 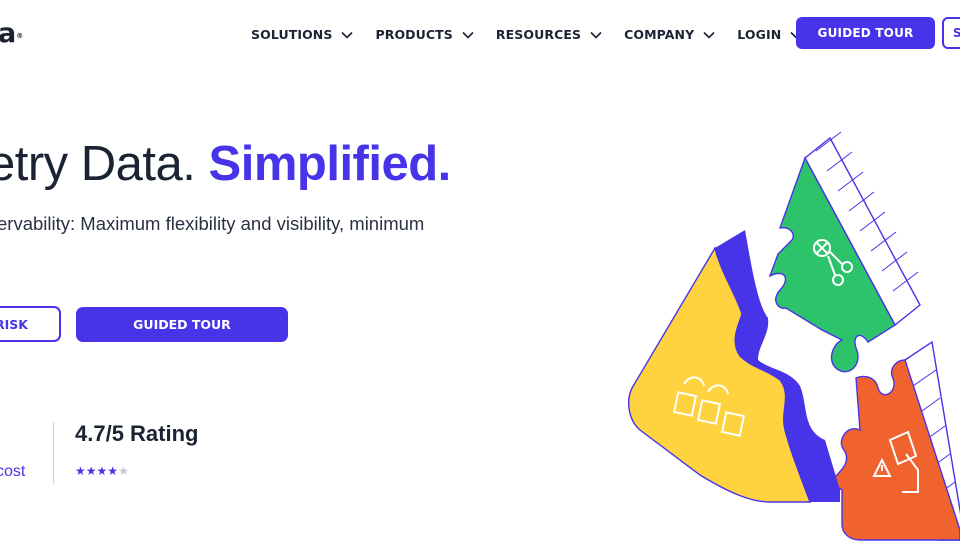 I want to click on nav-item-resources: RESOURCES, so click(x=549, y=34).